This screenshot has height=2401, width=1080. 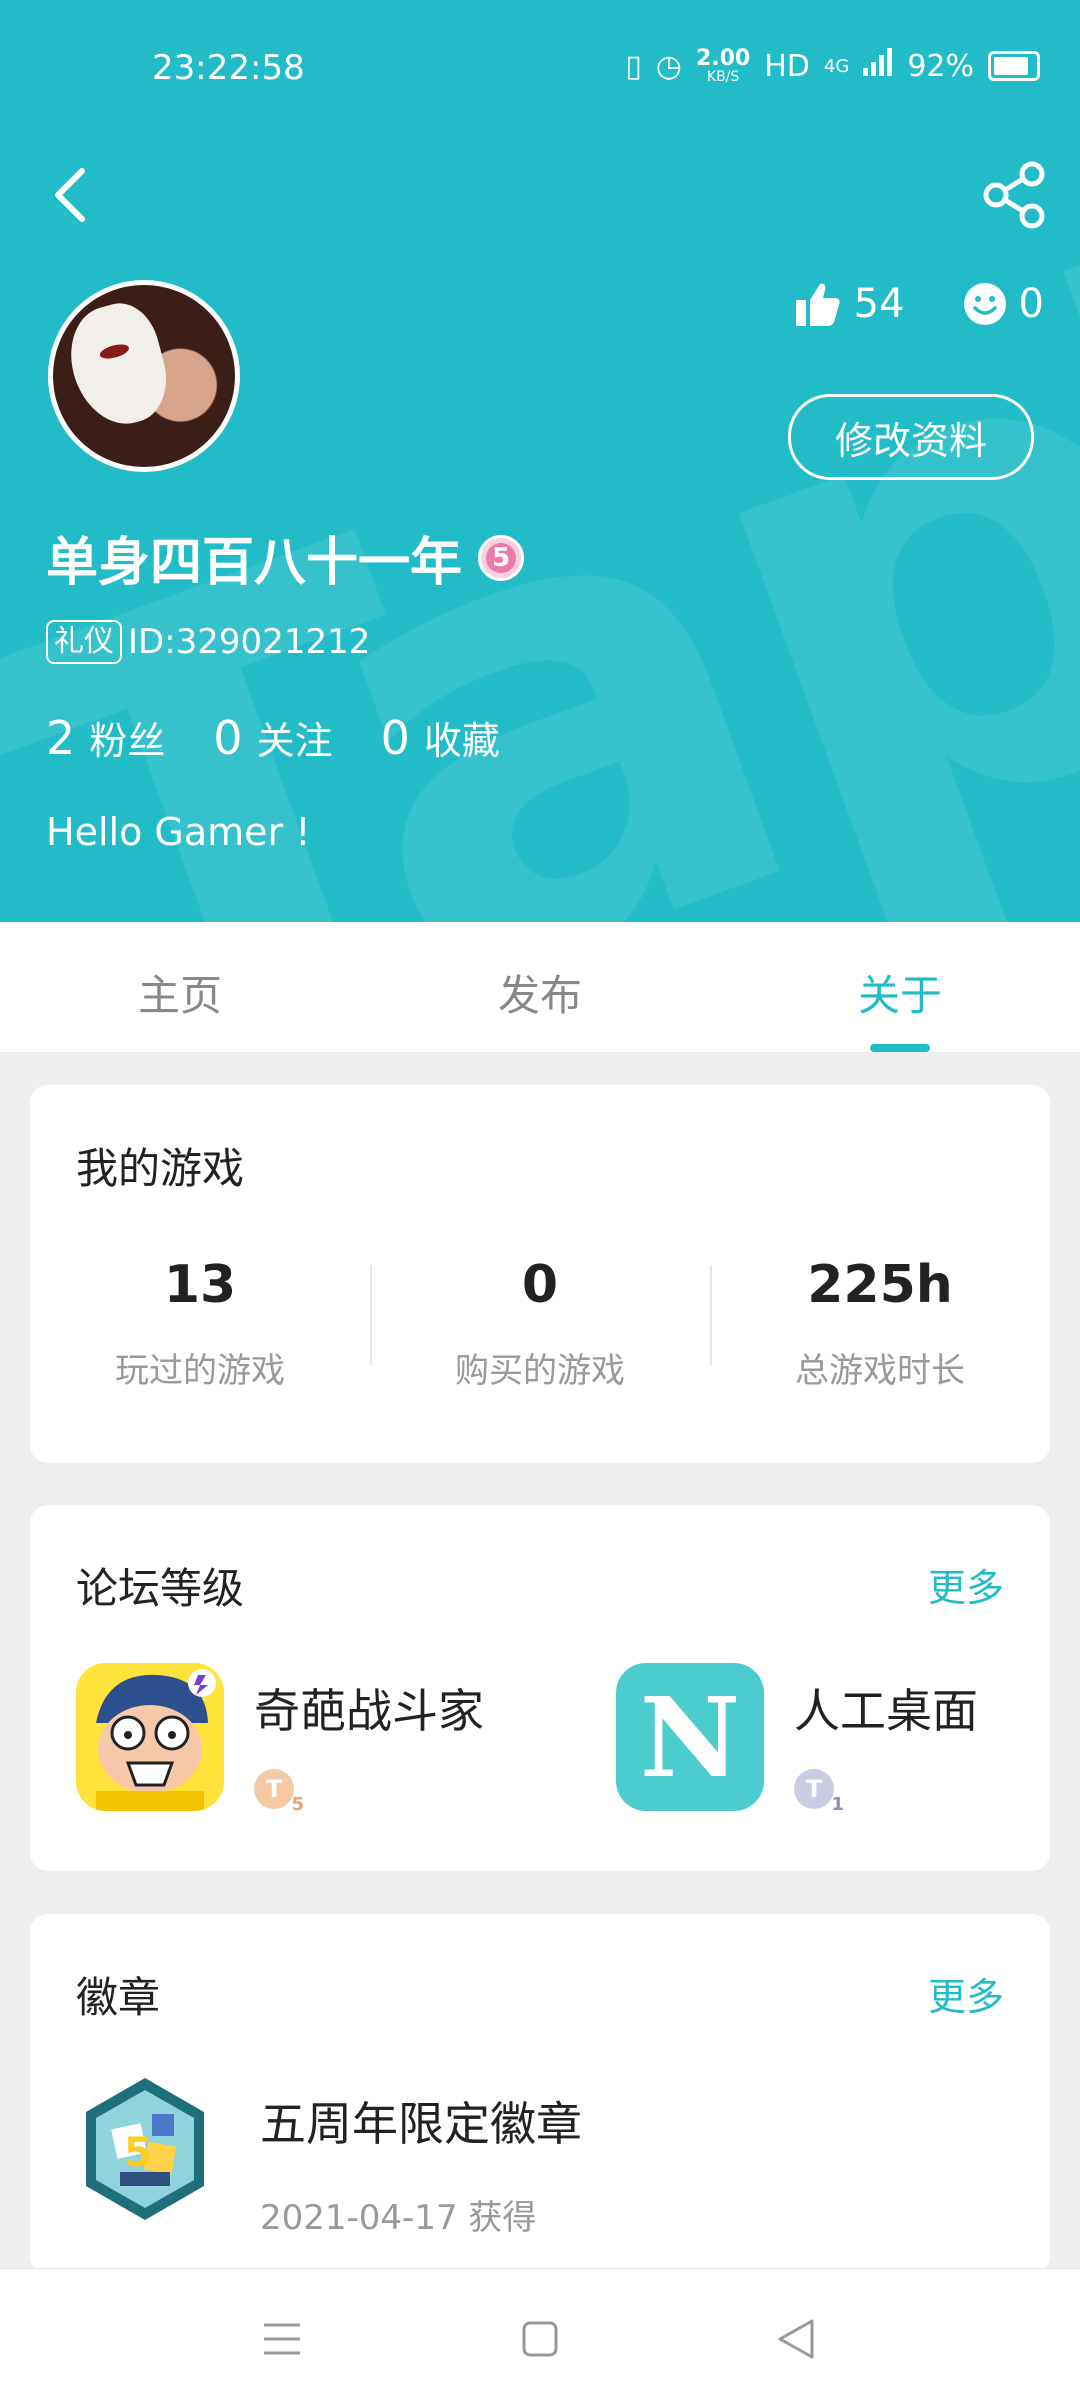 I want to click on share-button, so click(x=1015, y=195).